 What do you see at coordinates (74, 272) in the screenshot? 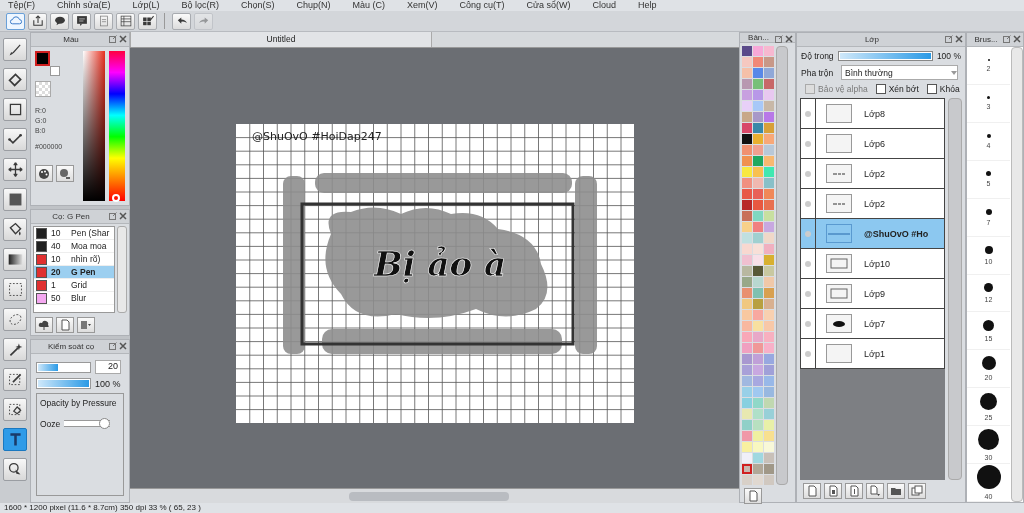
I see `brush-item: 20 G Pen` at bounding box center [74, 272].